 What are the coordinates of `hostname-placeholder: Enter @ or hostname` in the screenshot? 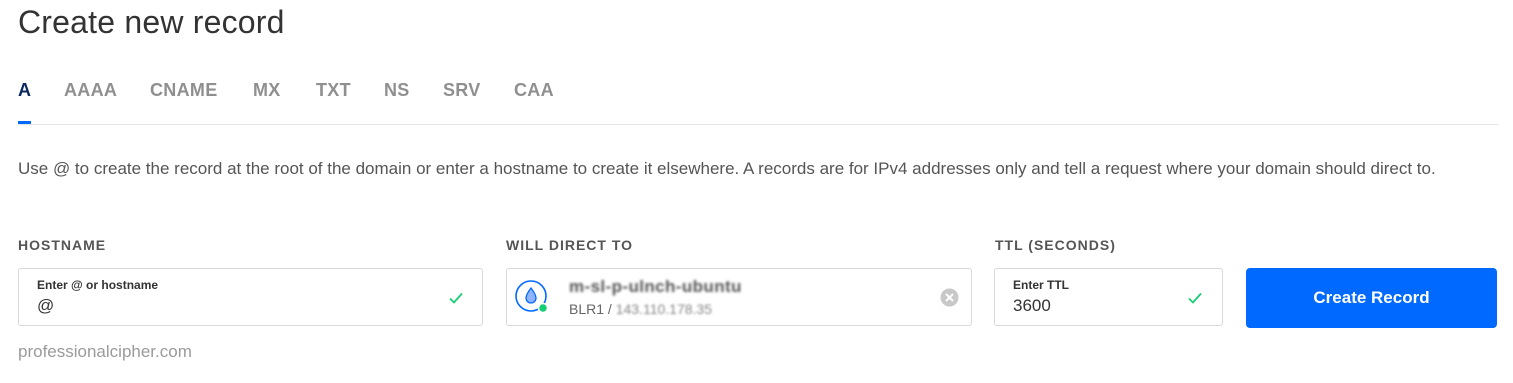 It's located at (98, 285).